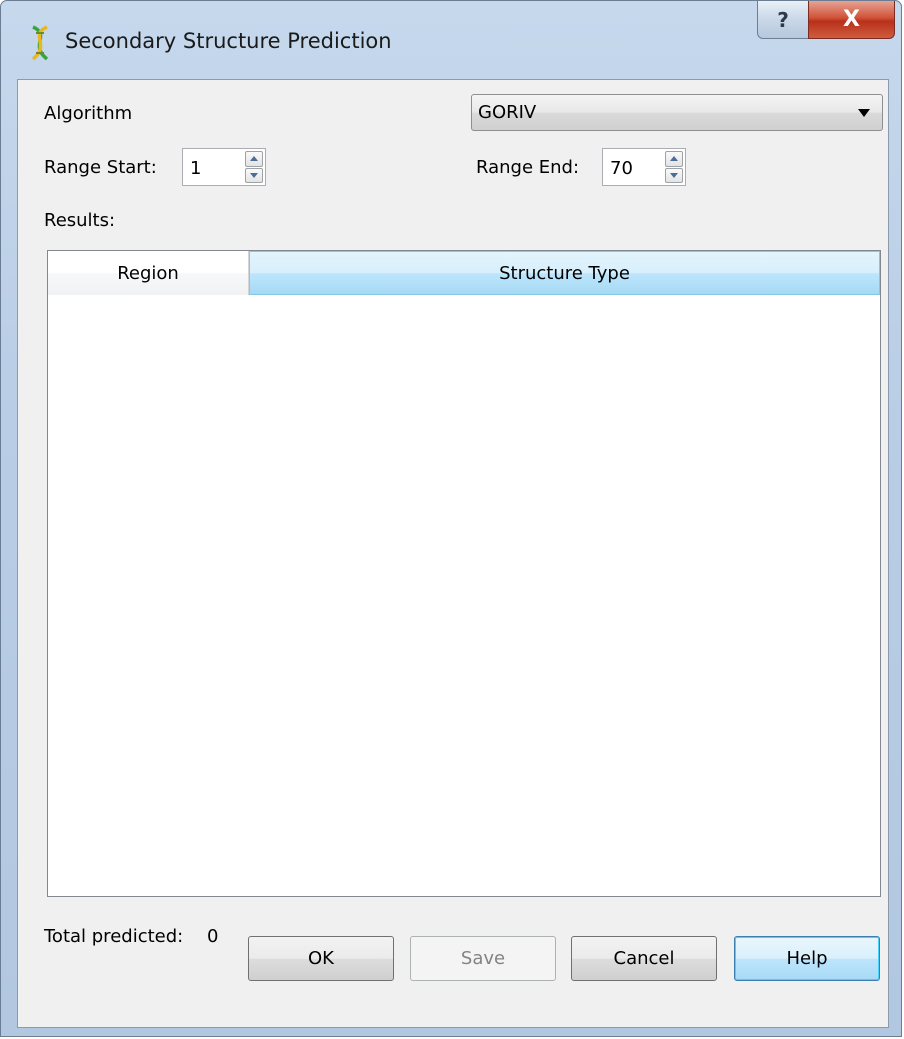 The image size is (904, 1039). Describe the element at coordinates (228, 41) in the screenshot. I see `window-title: Secondary Structure Prediction` at that location.